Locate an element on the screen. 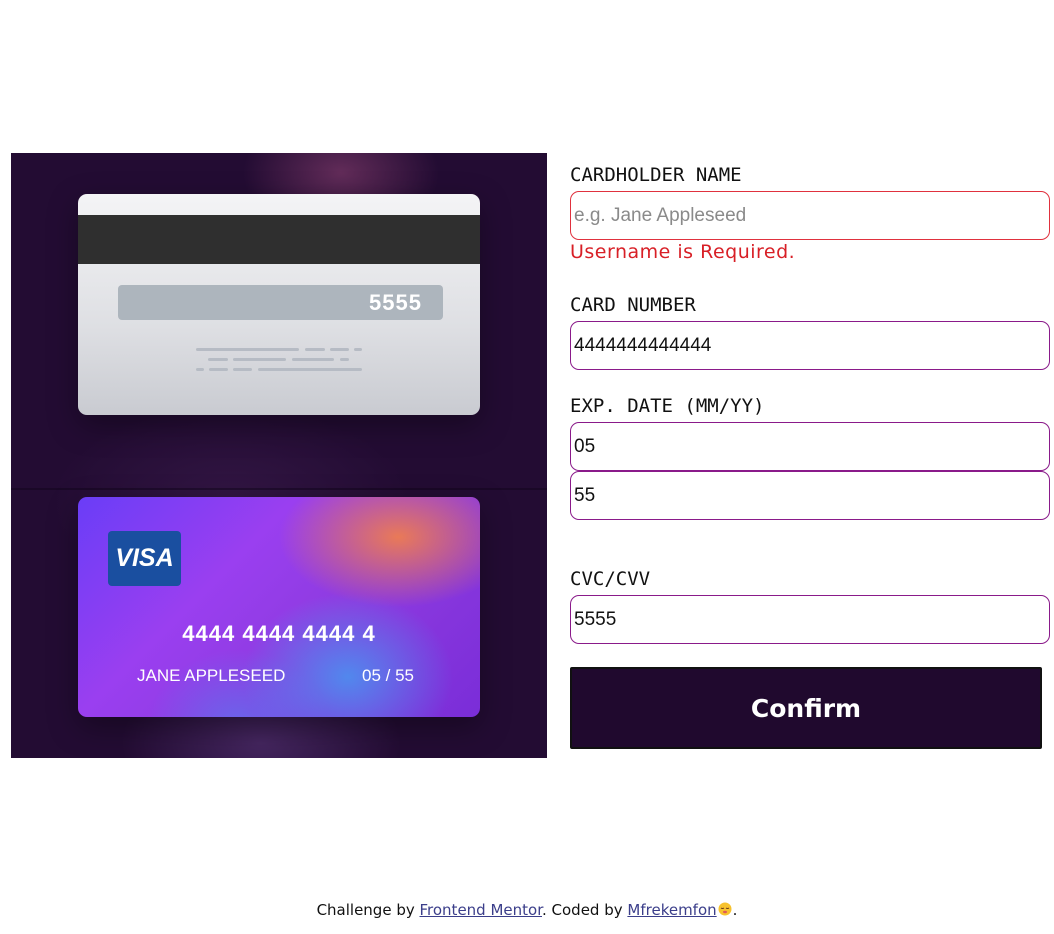 Image resolution: width=1054 pixels, height=934 pixels. card-number-input is located at coordinates (810, 345).